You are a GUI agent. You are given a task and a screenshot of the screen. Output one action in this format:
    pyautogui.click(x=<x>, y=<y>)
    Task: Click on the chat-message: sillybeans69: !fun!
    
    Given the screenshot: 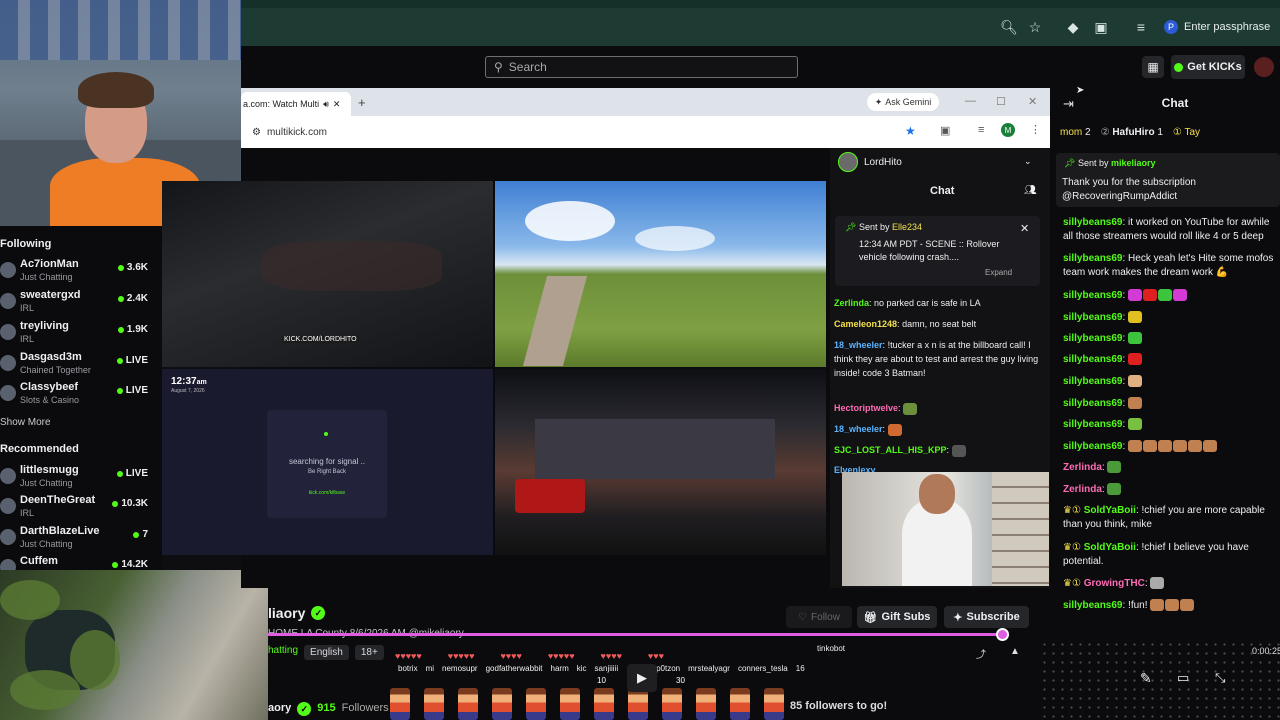 What is the action you would take?
    pyautogui.click(x=1170, y=606)
    